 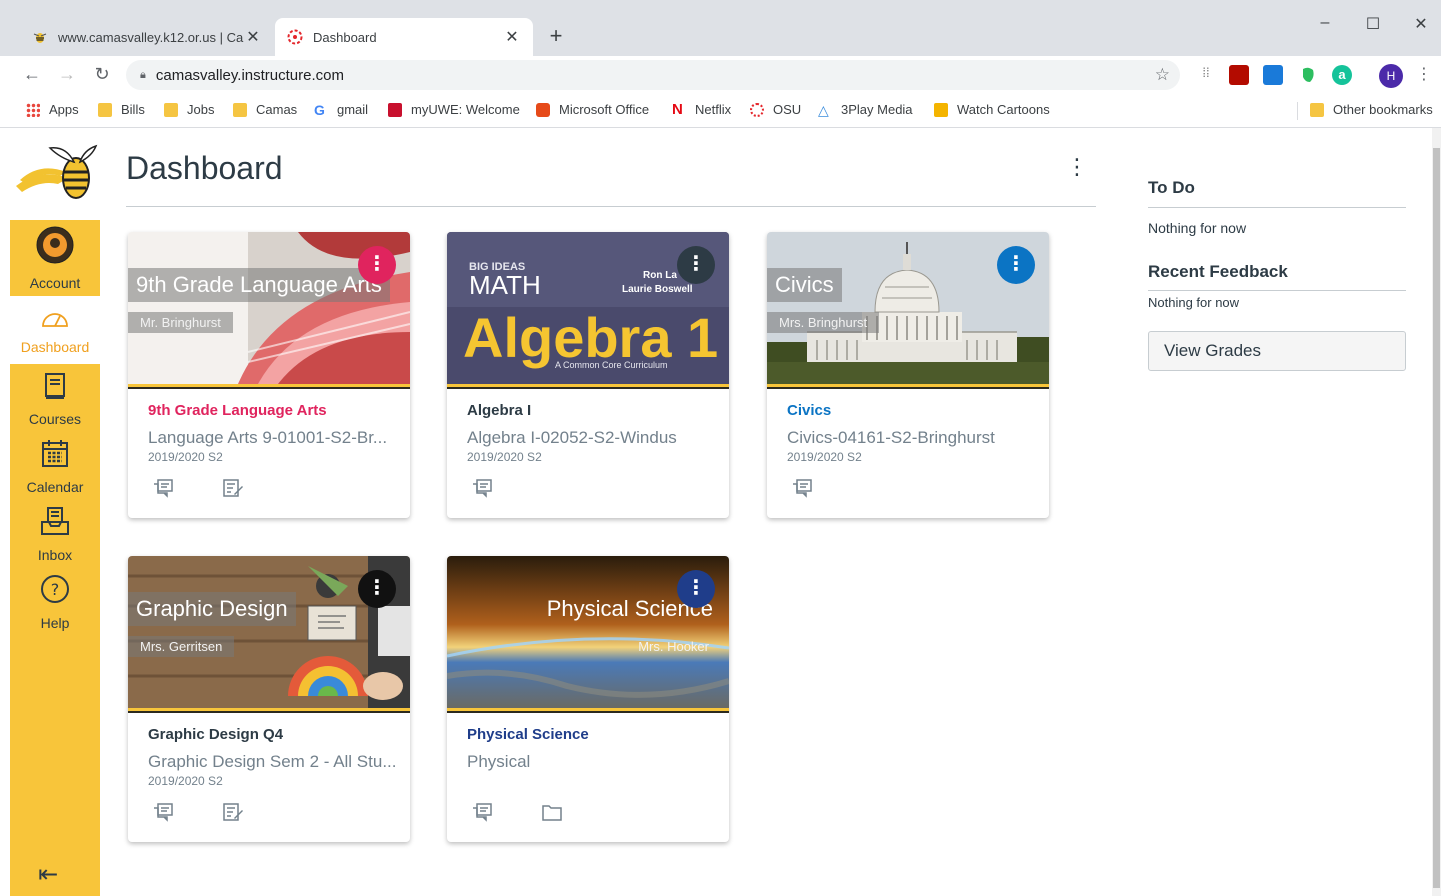 I want to click on bookmark-osu: OSU, so click(x=775, y=109).